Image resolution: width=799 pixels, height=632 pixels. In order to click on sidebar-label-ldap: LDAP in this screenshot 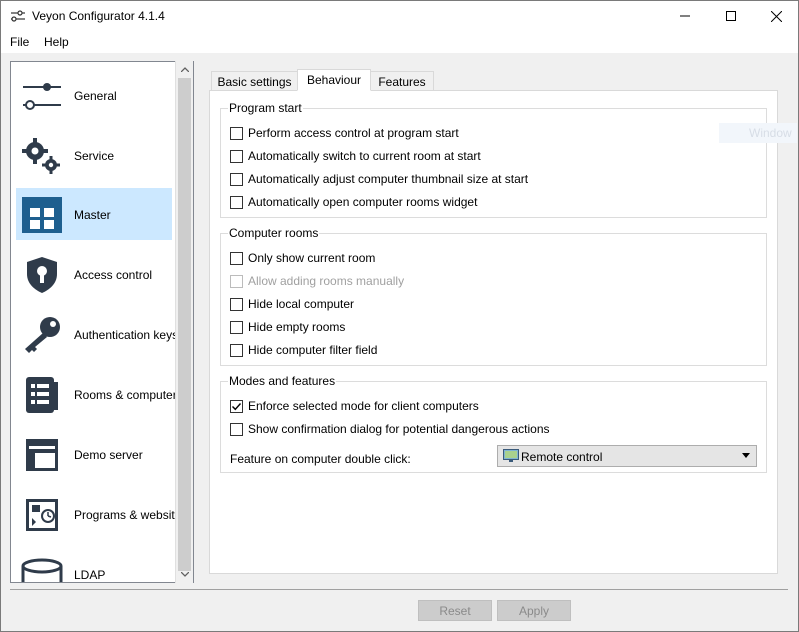, I will do `click(90, 575)`.